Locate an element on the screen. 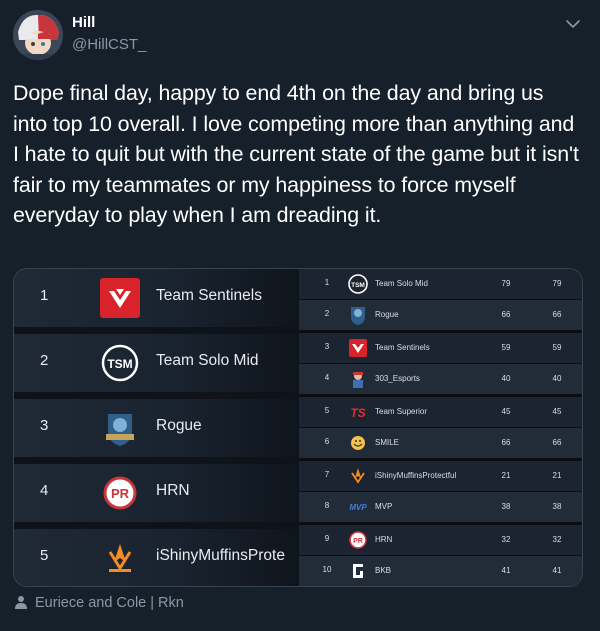 The height and width of the screenshot is (631, 600). smile-logo-icon is located at coordinates (358, 443).